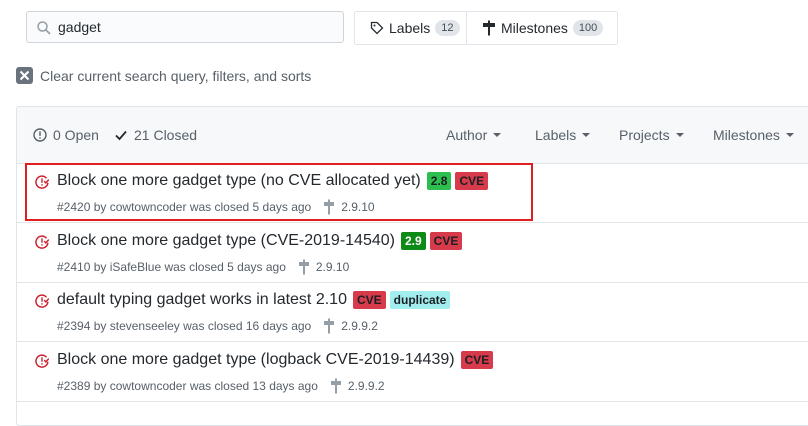 The image size is (808, 426). Describe the element at coordinates (24, 75) in the screenshot. I see `close-icon` at that location.